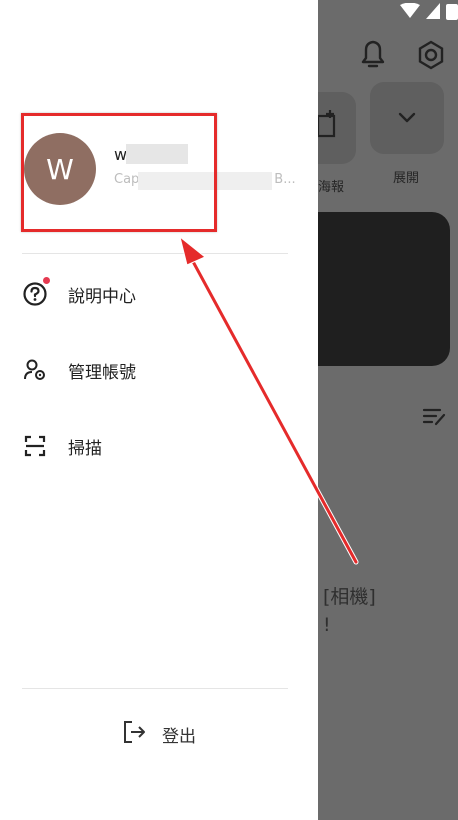  Describe the element at coordinates (119, 172) in the screenshot. I see `highlight-box` at that location.